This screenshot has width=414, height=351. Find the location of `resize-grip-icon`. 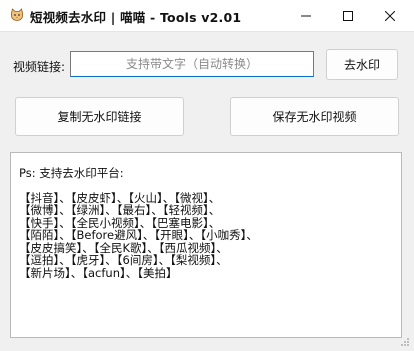

resize-grip-icon is located at coordinates (405, 342).